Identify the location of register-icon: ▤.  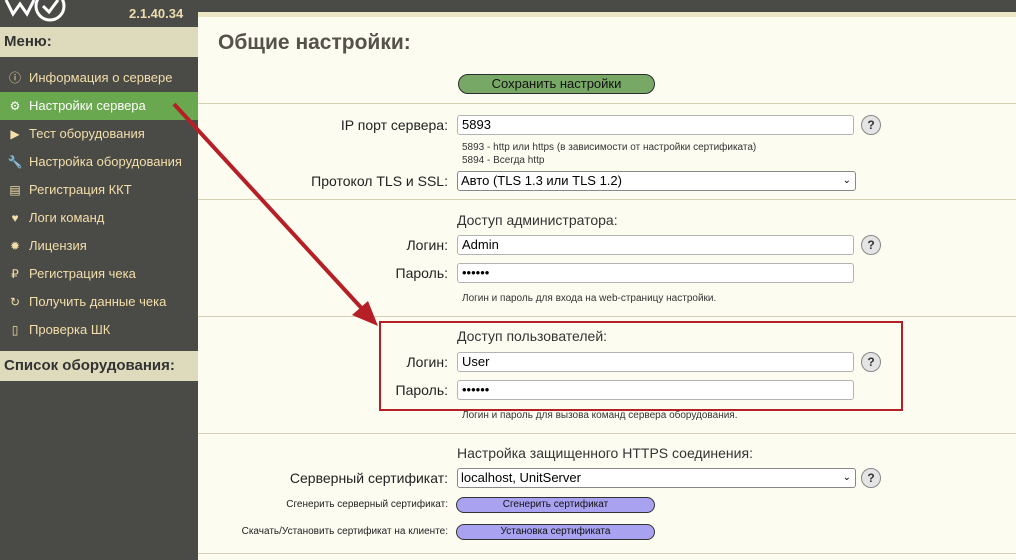
(15, 190).